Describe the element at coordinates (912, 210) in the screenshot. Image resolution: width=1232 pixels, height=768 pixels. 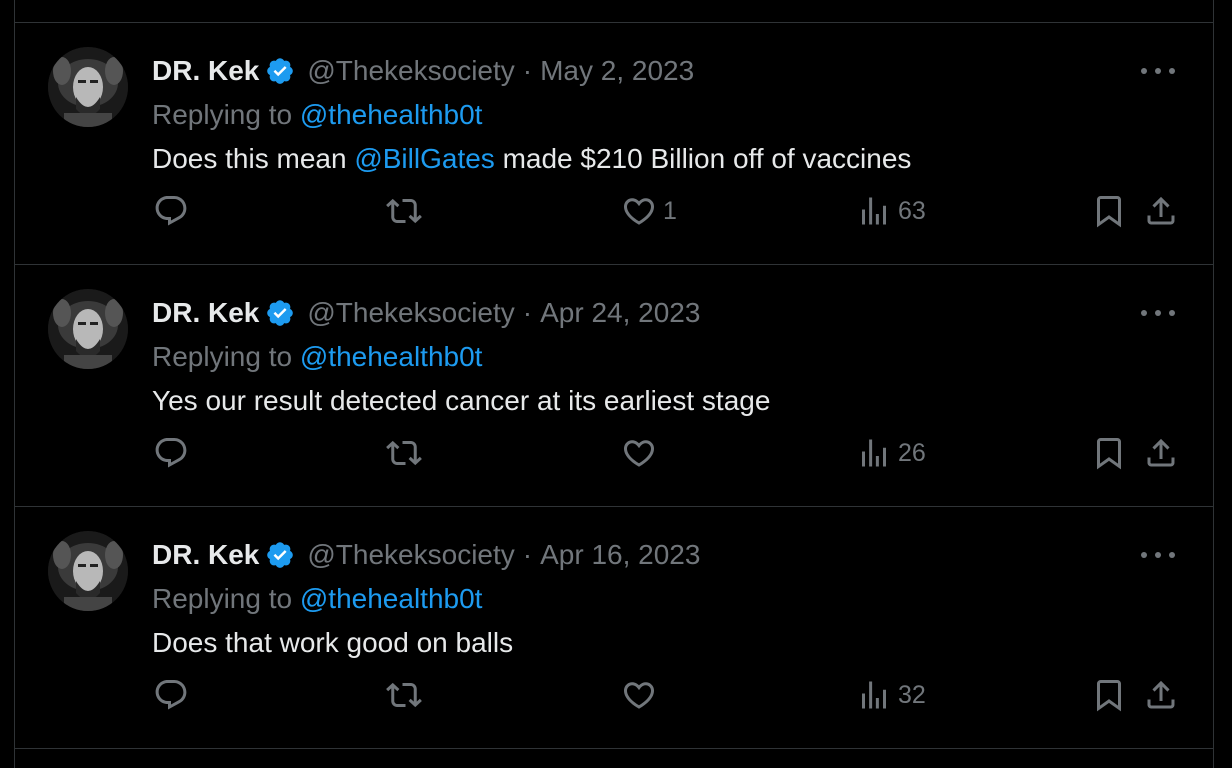
I see `views-count: 63` at that location.